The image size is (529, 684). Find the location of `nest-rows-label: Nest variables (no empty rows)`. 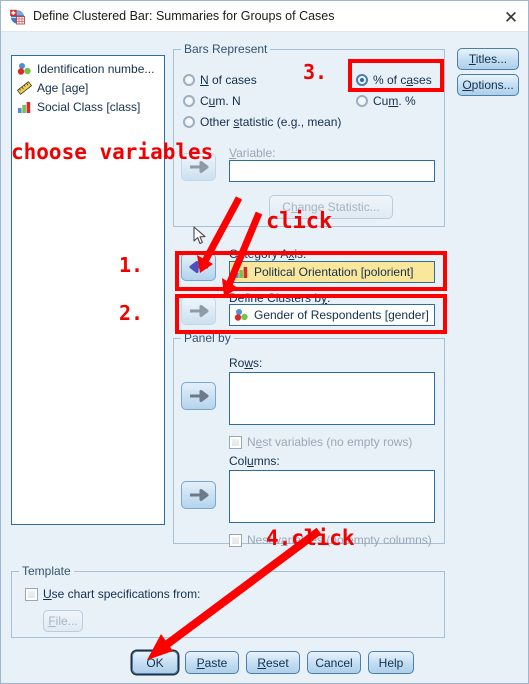

nest-rows-label: Nest variables (no empty rows) is located at coordinates (330, 442).